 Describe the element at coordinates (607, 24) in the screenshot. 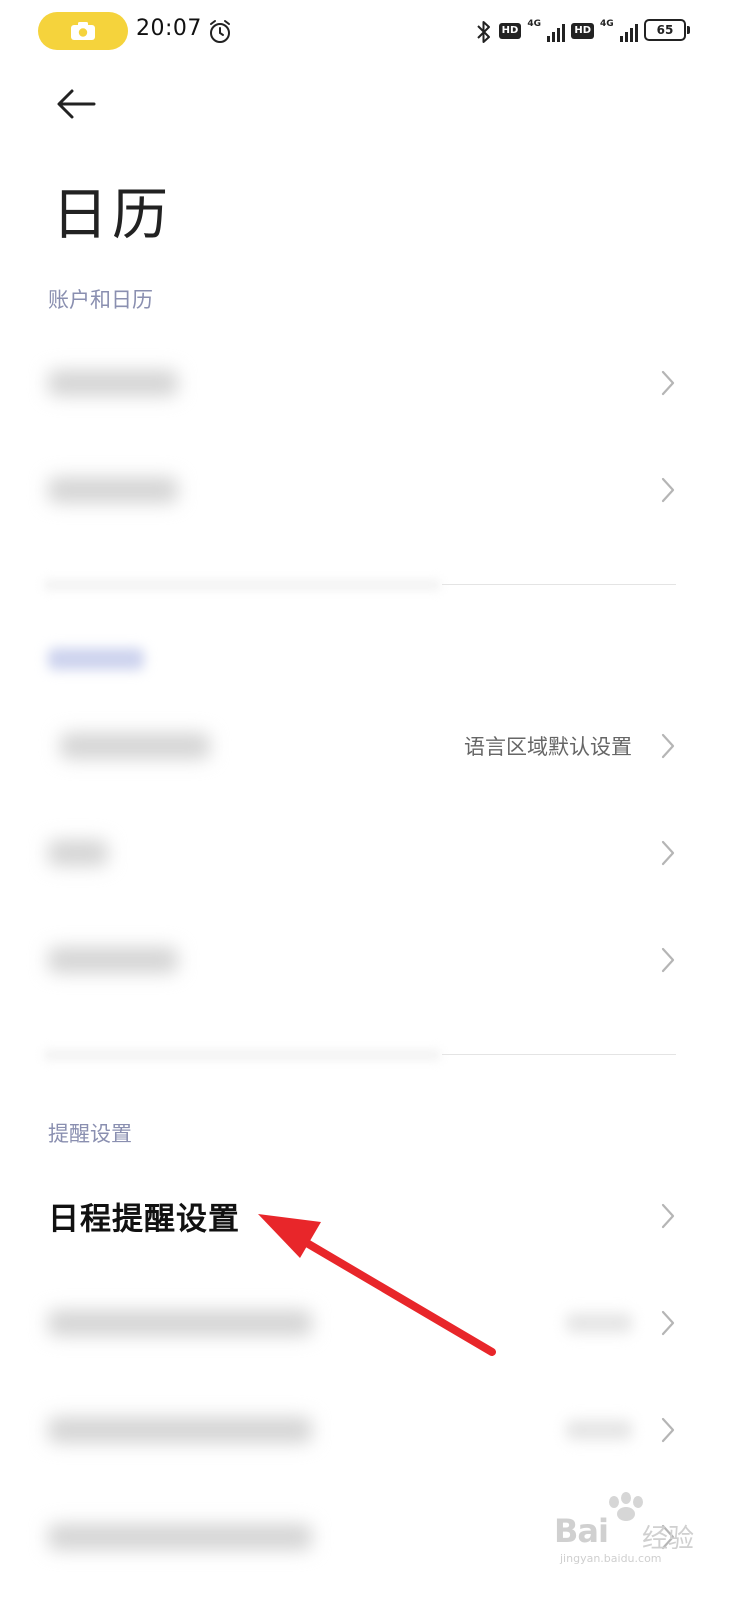

I see `network-type-2: 4G` at that location.